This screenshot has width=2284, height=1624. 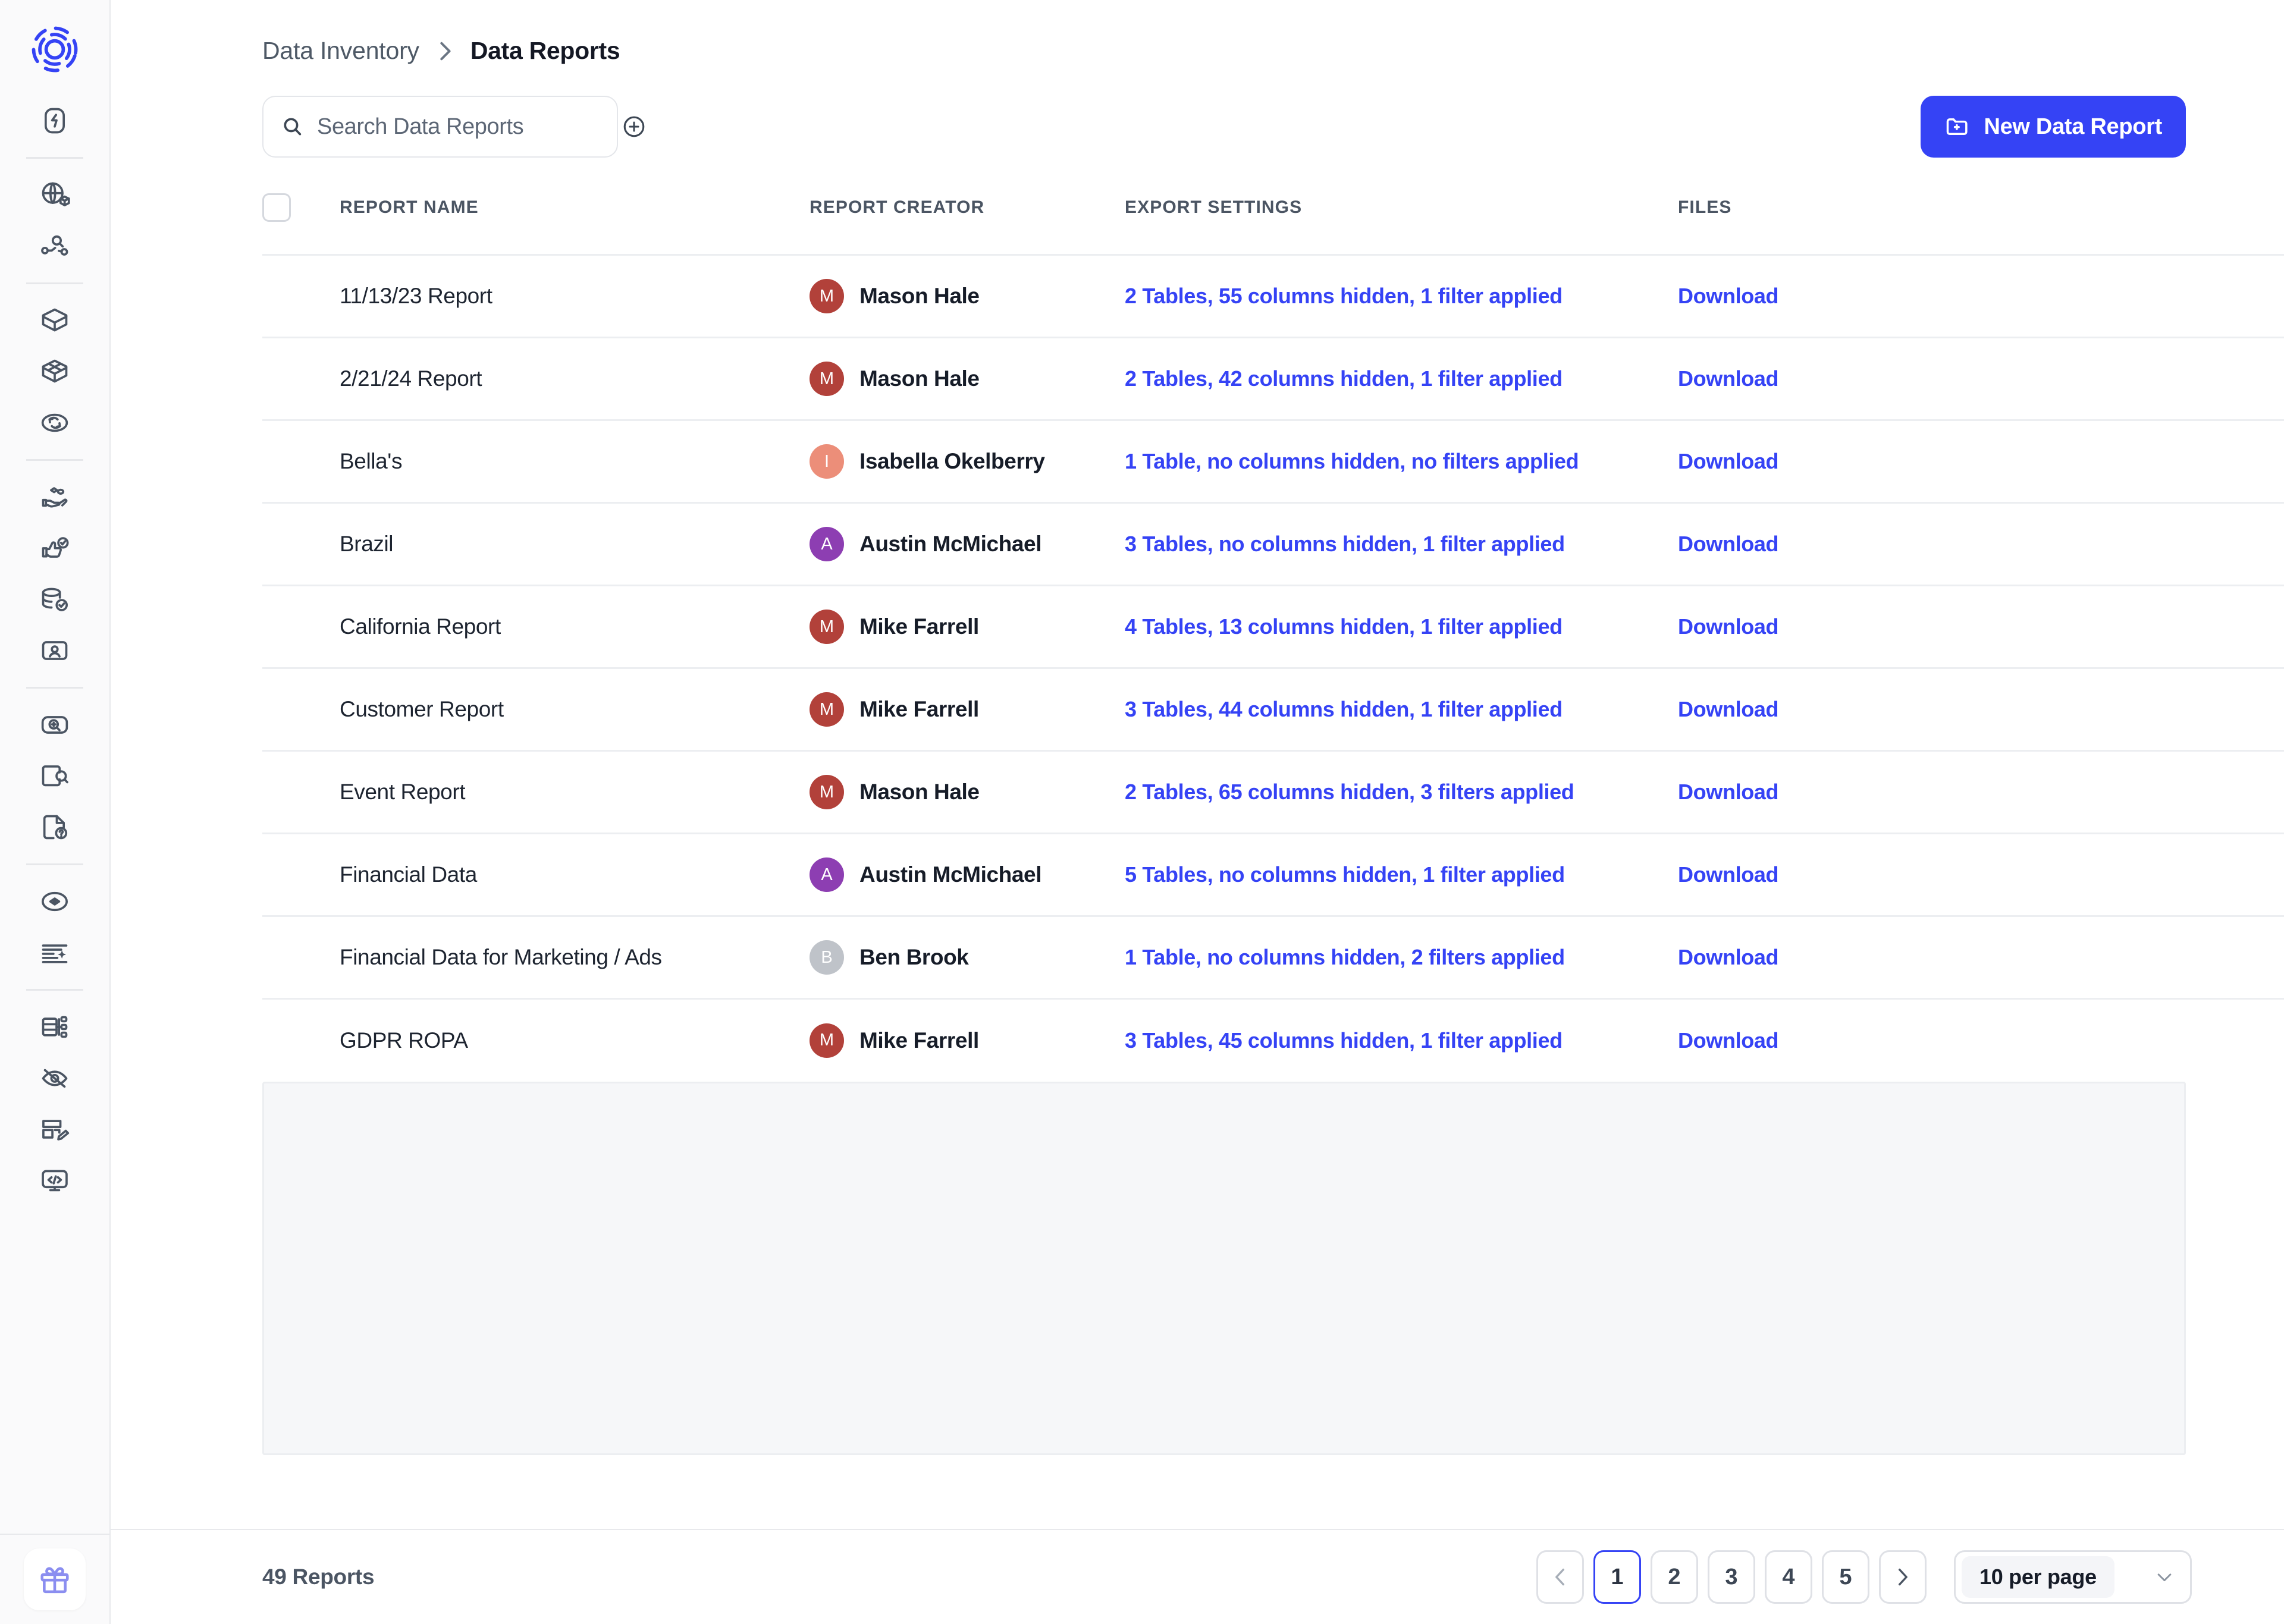 What do you see at coordinates (2073, 1577) in the screenshot?
I see `per-page-select: 10 per page` at bounding box center [2073, 1577].